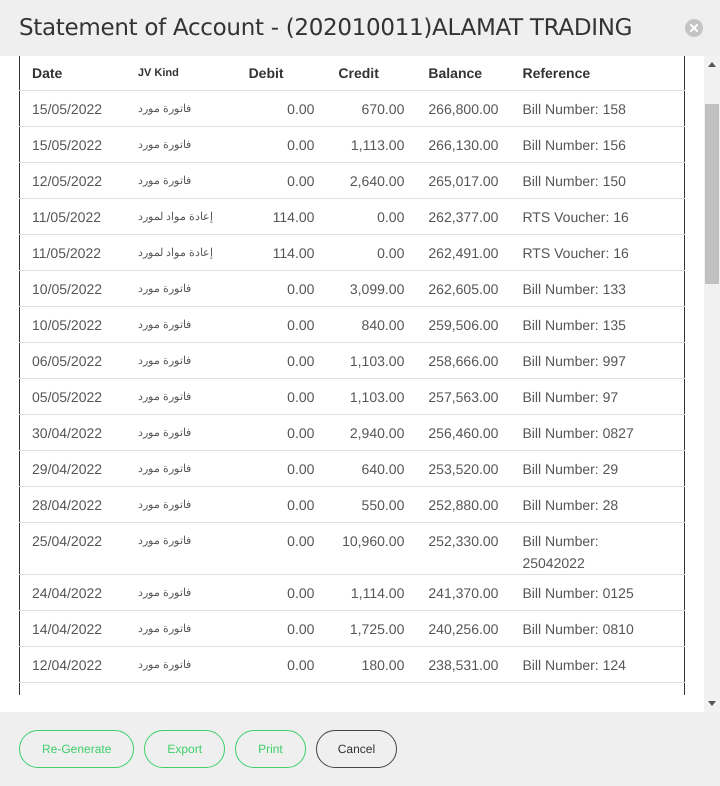 The image size is (720, 786). Describe the element at coordinates (463, 469) in the screenshot. I see `balance-cell: 253,520.00` at that location.